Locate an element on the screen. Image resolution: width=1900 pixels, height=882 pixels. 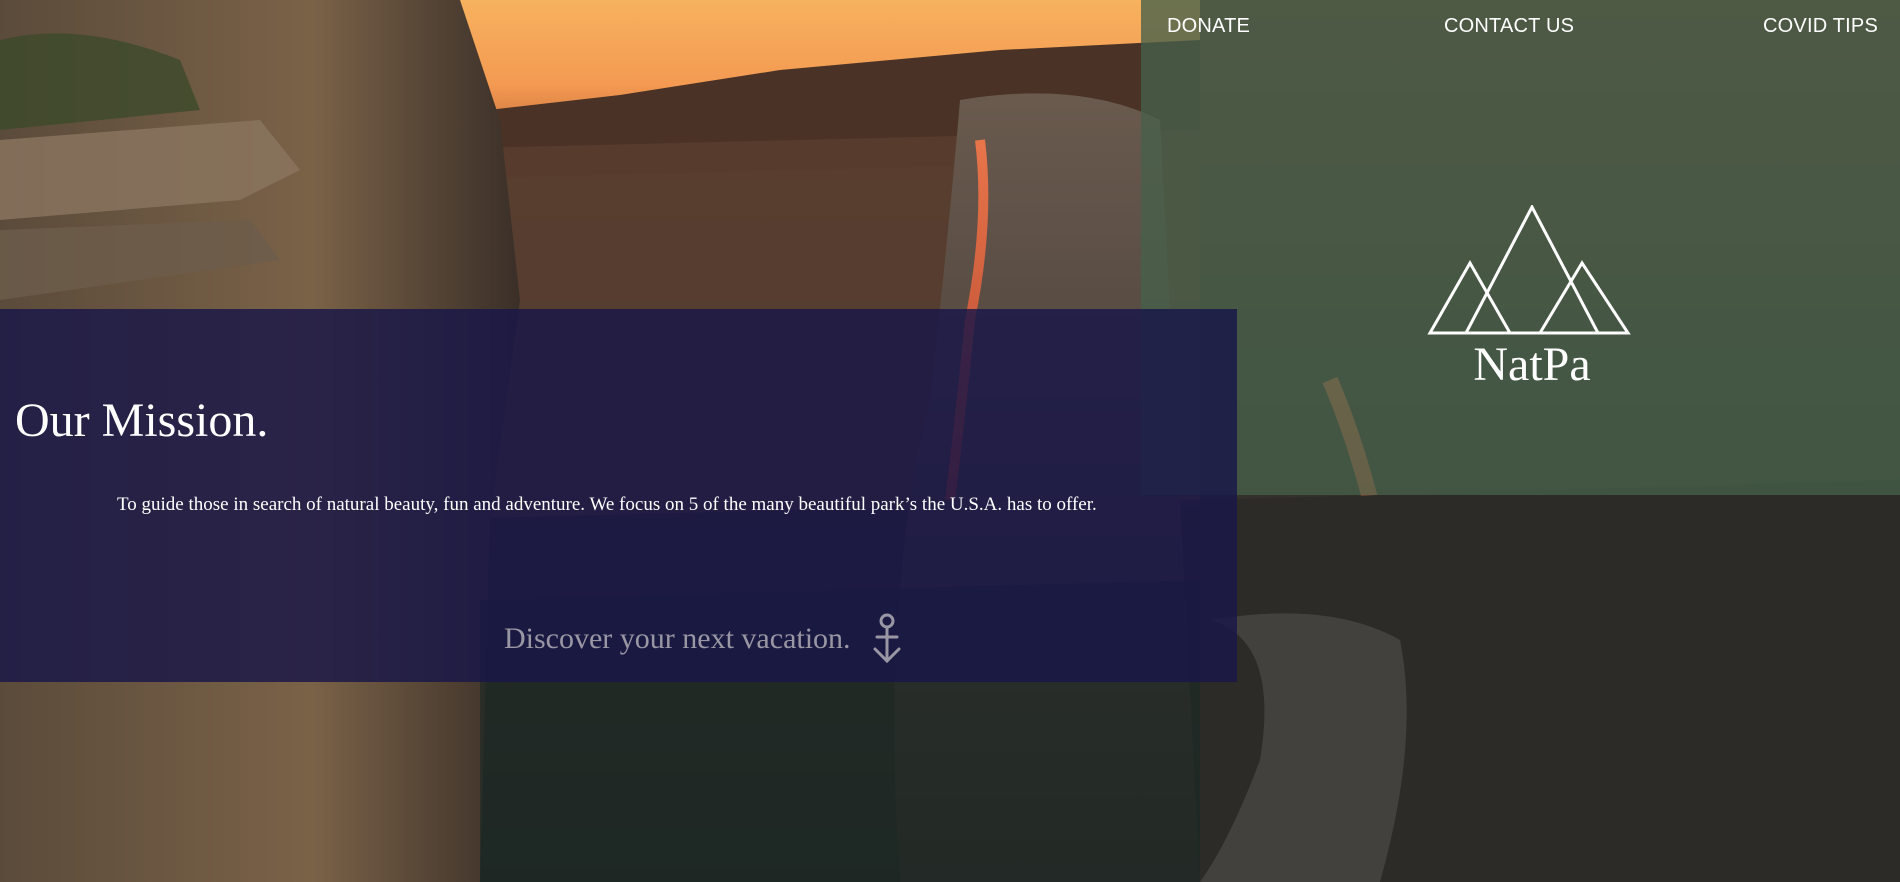
top-nav: DONATE CONTACT US COVID TIPS is located at coordinates (1520, 26).